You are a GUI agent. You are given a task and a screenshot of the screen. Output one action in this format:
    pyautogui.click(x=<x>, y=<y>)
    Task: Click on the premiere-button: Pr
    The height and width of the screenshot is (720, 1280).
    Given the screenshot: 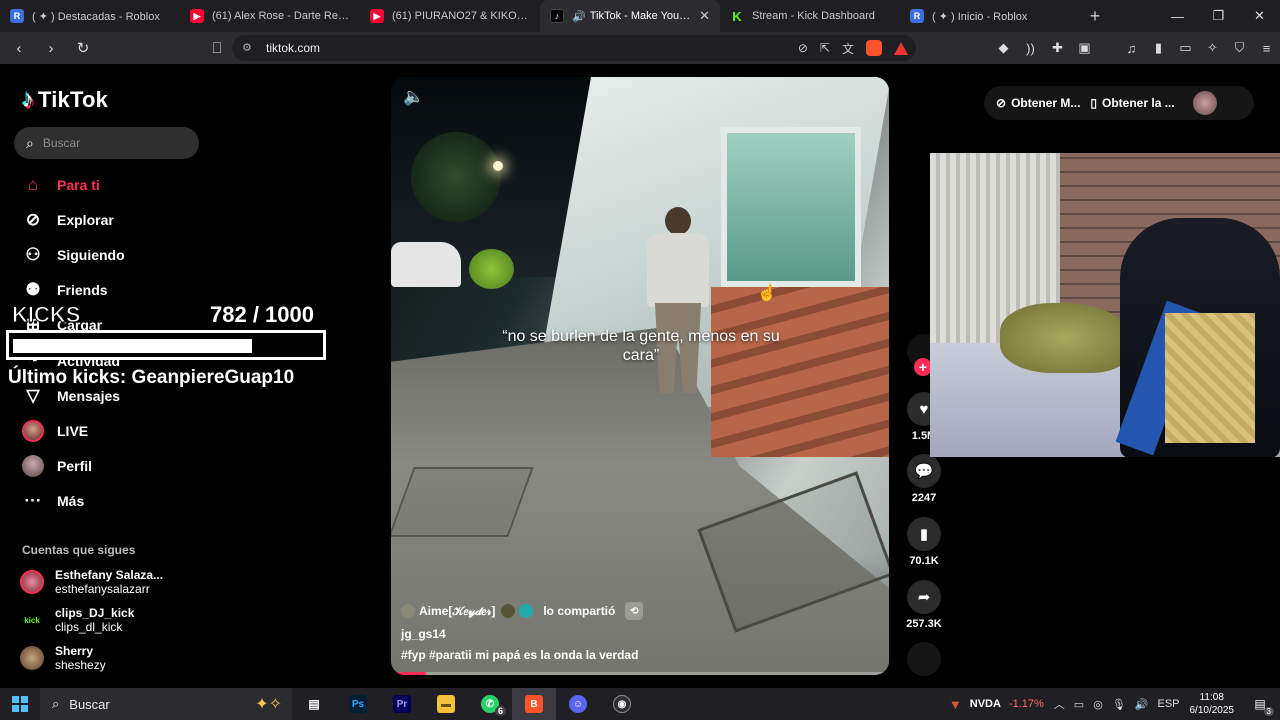 What is the action you would take?
    pyautogui.click(x=402, y=704)
    